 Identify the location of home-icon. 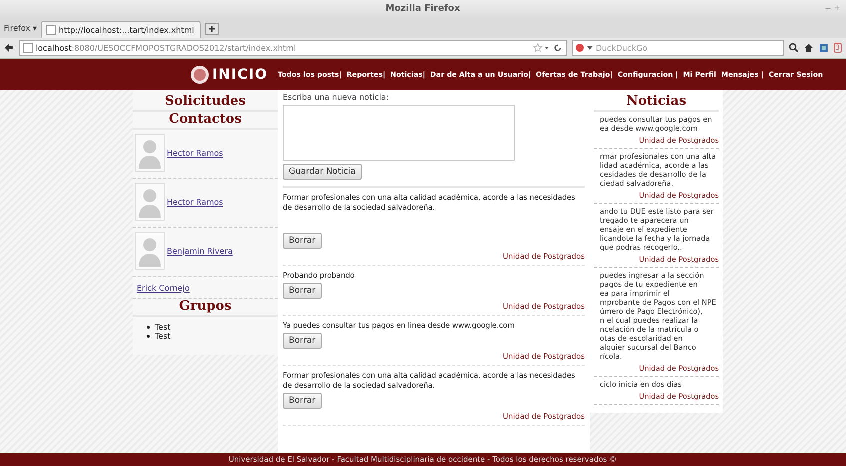
(809, 48).